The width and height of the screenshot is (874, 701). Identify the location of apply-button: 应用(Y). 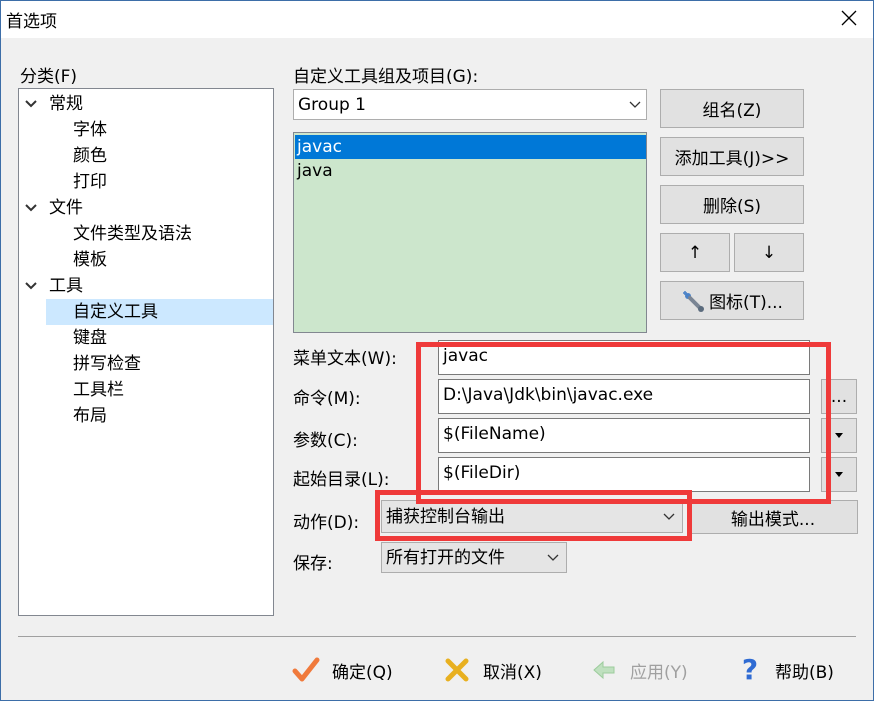
(639, 670).